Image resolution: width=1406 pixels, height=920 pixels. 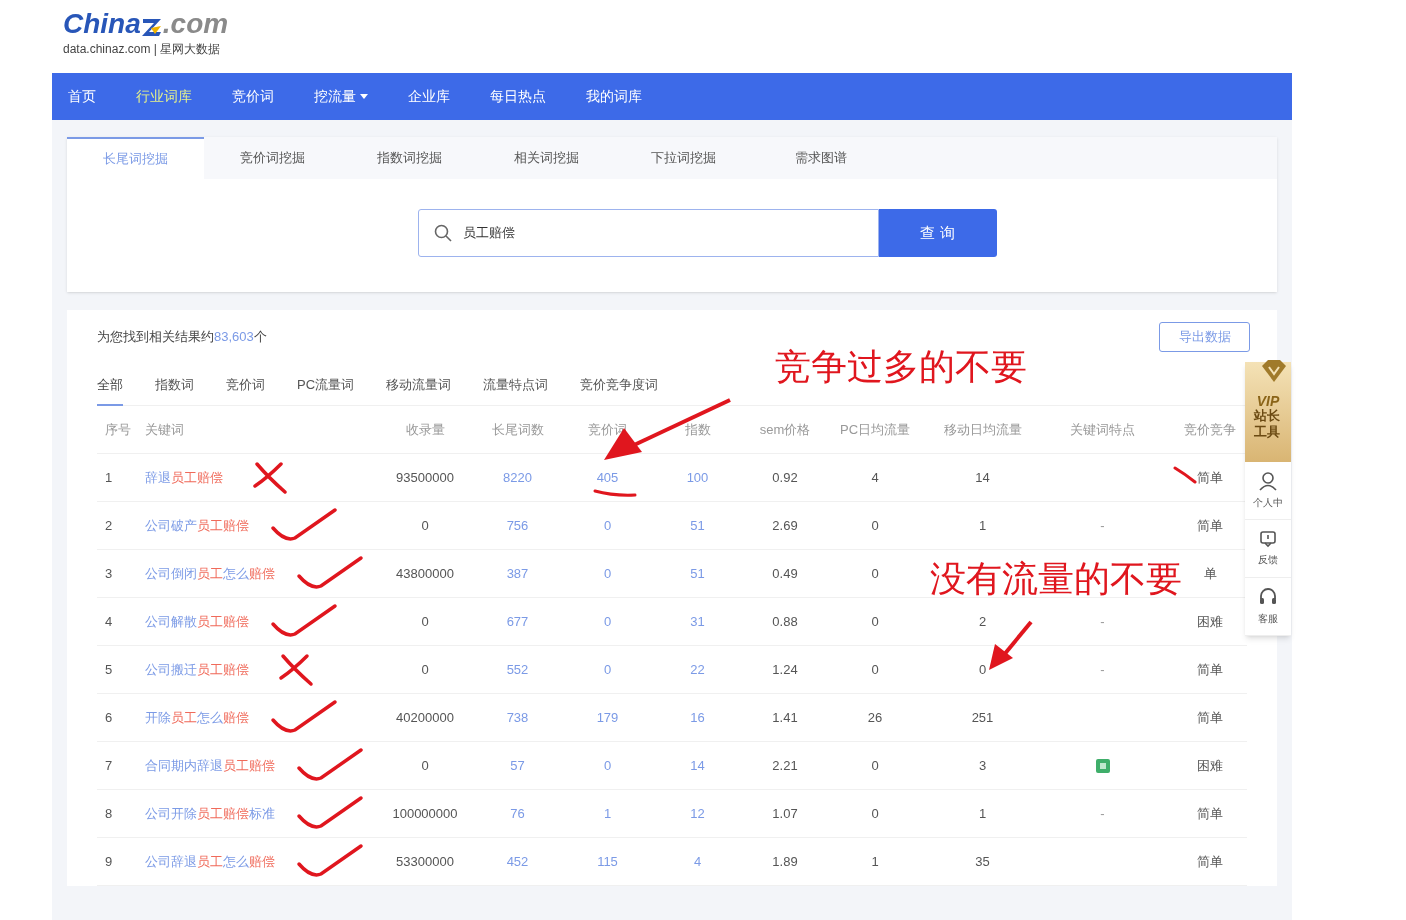 What do you see at coordinates (109, 477) in the screenshot?
I see `row-number: 1` at bounding box center [109, 477].